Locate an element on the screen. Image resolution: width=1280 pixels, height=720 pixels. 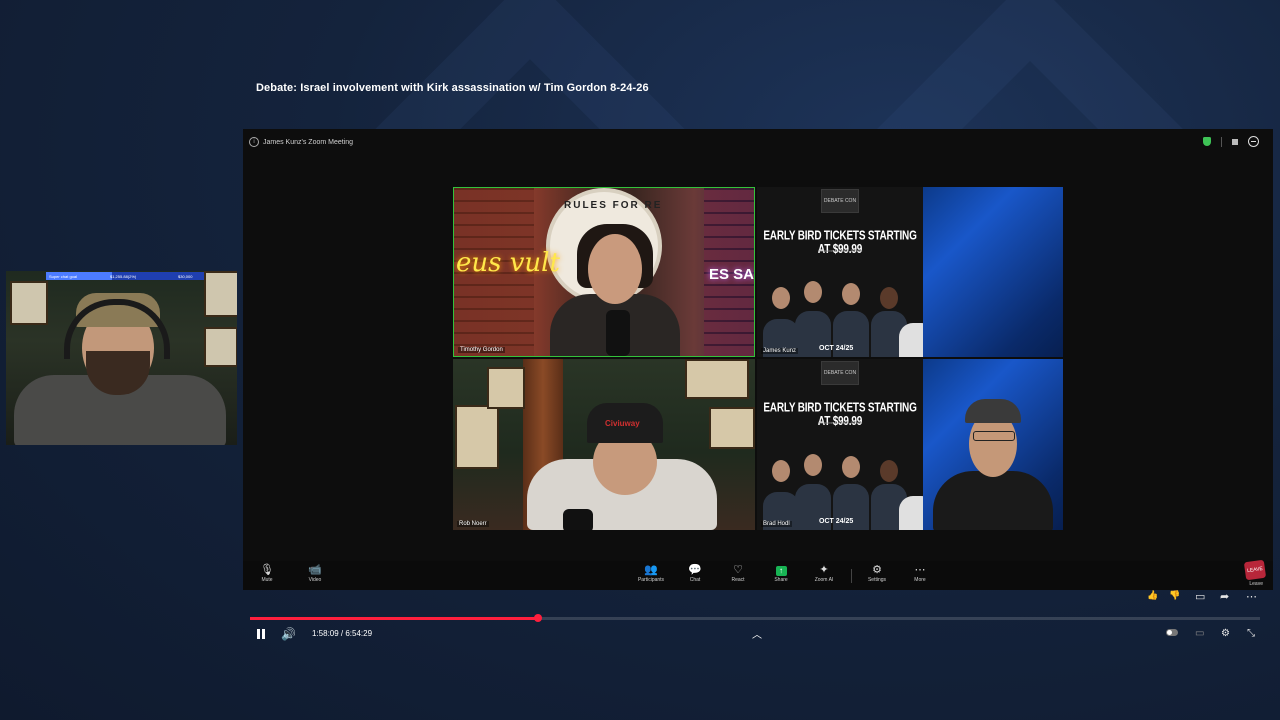
chat-button: 💬 Chat is located at coordinates (695, 573).